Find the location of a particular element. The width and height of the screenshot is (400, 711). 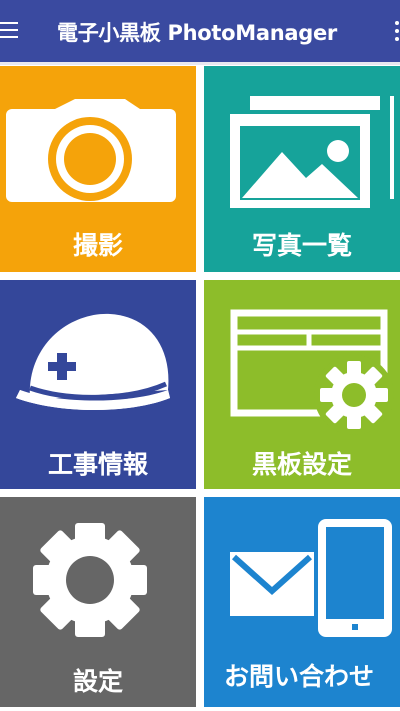

app-title: 電子小黒板 PhotoManager is located at coordinates (197, 33).